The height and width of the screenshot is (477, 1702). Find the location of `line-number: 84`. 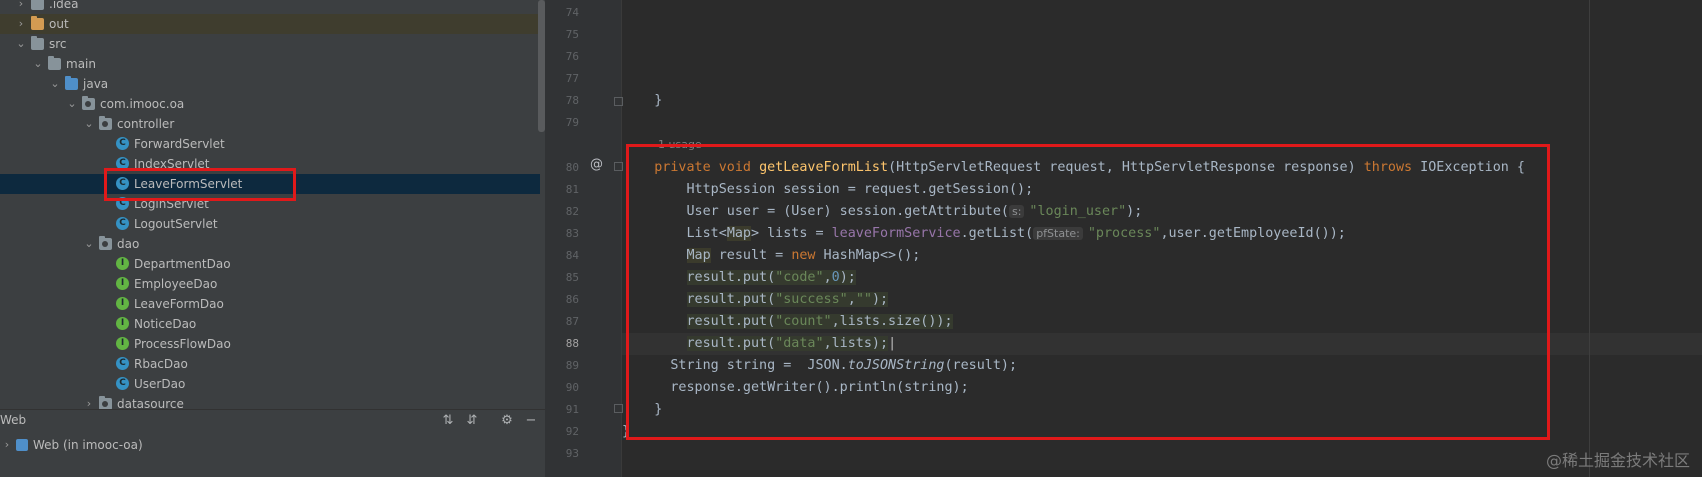

line-number: 84 is located at coordinates (572, 255).